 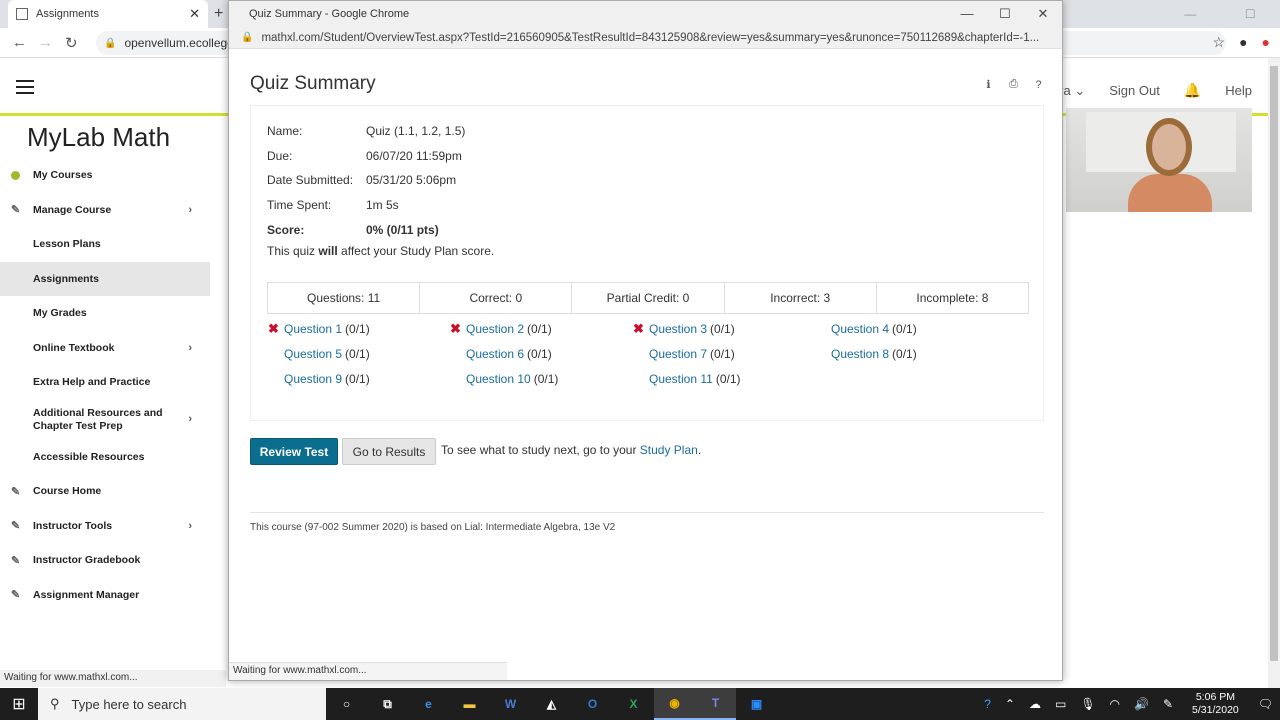 What do you see at coordinates (129, 704) in the screenshot?
I see `search-placeholder: Type here to search` at bounding box center [129, 704].